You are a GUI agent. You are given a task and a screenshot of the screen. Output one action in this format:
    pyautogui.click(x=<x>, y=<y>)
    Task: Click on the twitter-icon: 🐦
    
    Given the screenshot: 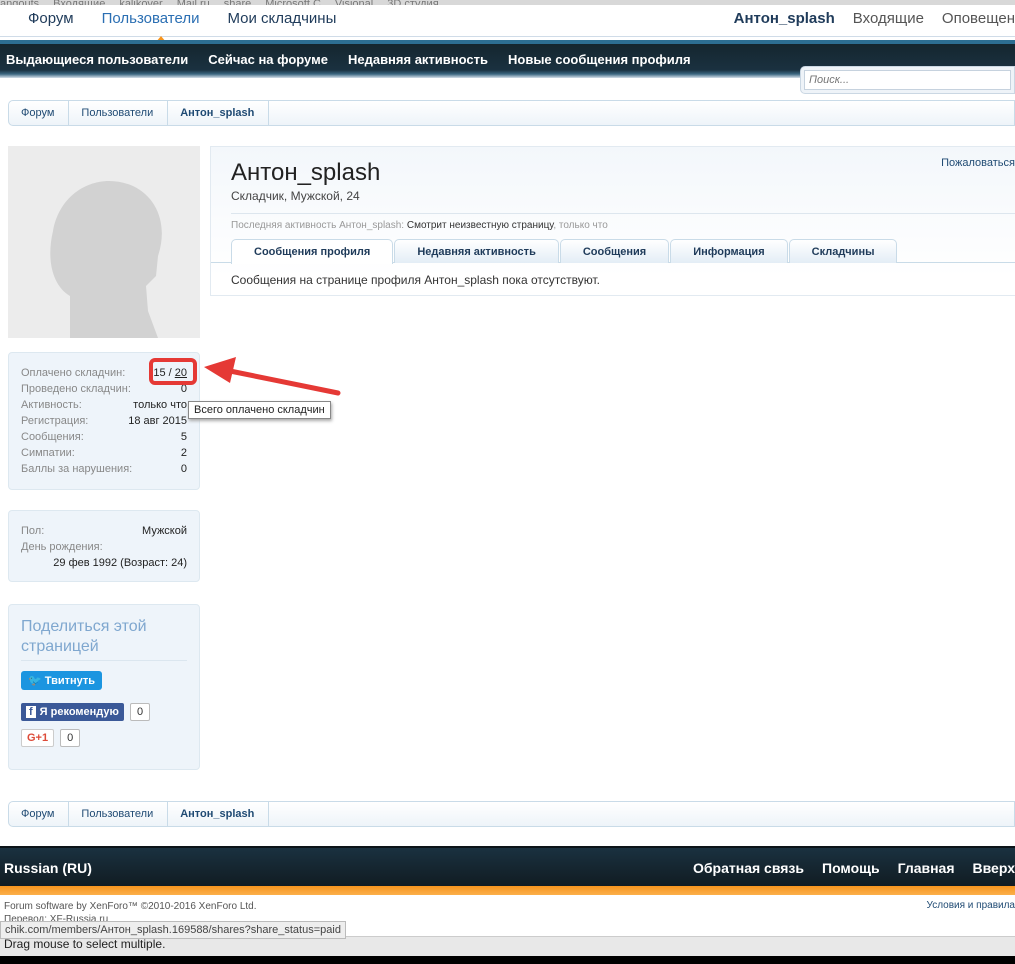 What is the action you would take?
    pyautogui.click(x=36, y=681)
    